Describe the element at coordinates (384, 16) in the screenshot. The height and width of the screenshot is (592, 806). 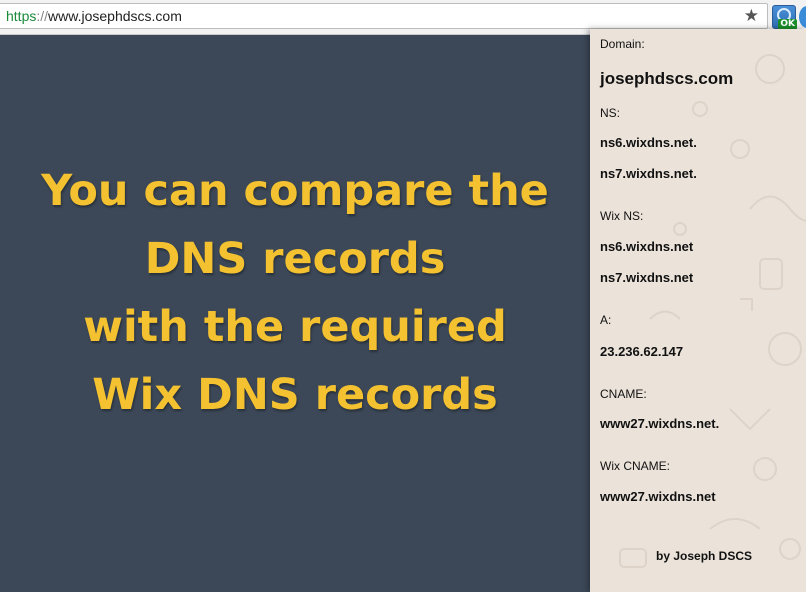
I see `address-bar: https://www.josephdscs.com ★` at that location.